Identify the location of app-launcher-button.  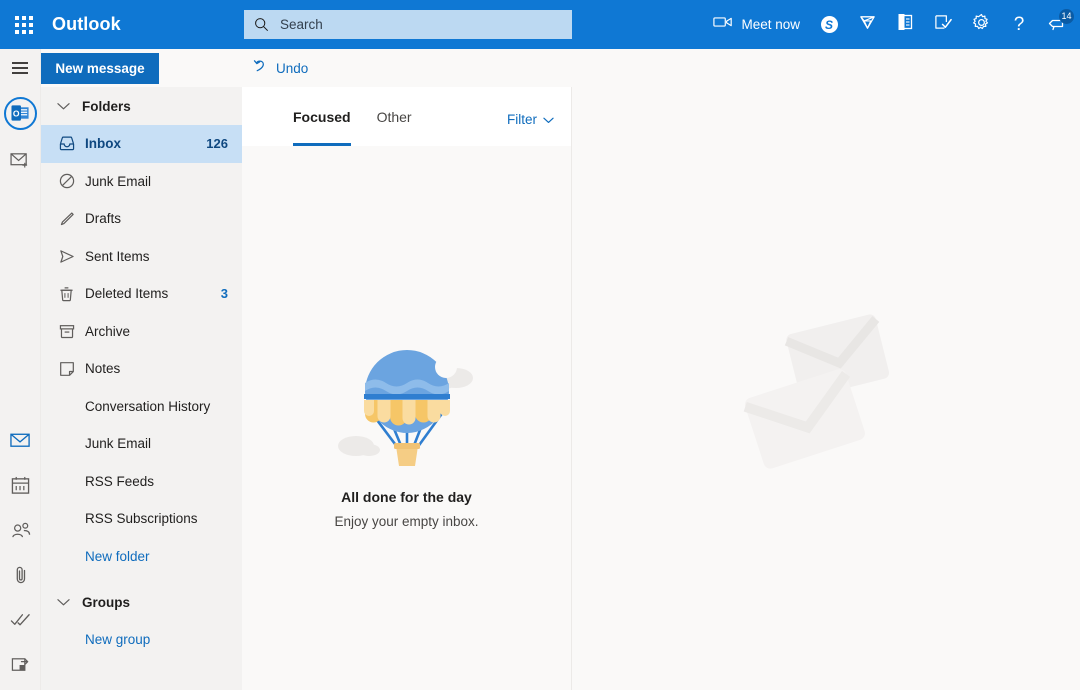
(24, 24).